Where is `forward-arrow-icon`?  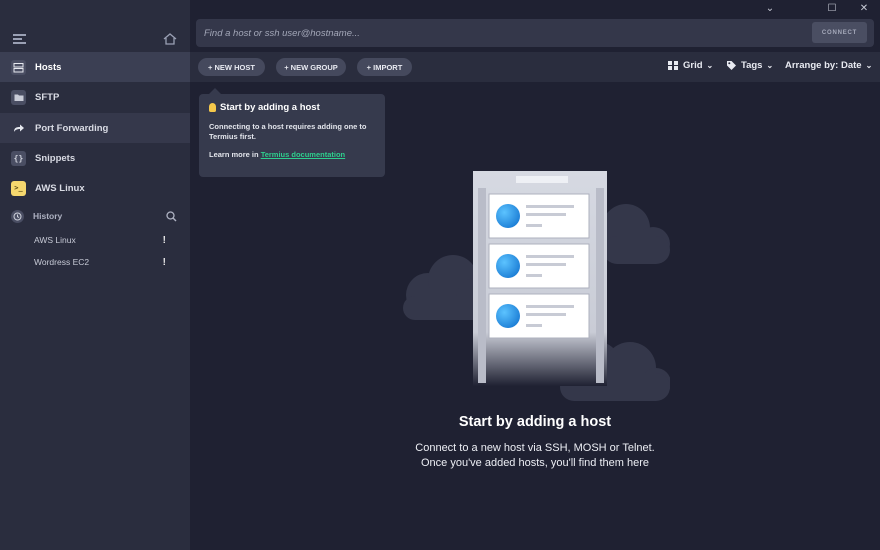
forward-arrow-icon is located at coordinates (18, 128).